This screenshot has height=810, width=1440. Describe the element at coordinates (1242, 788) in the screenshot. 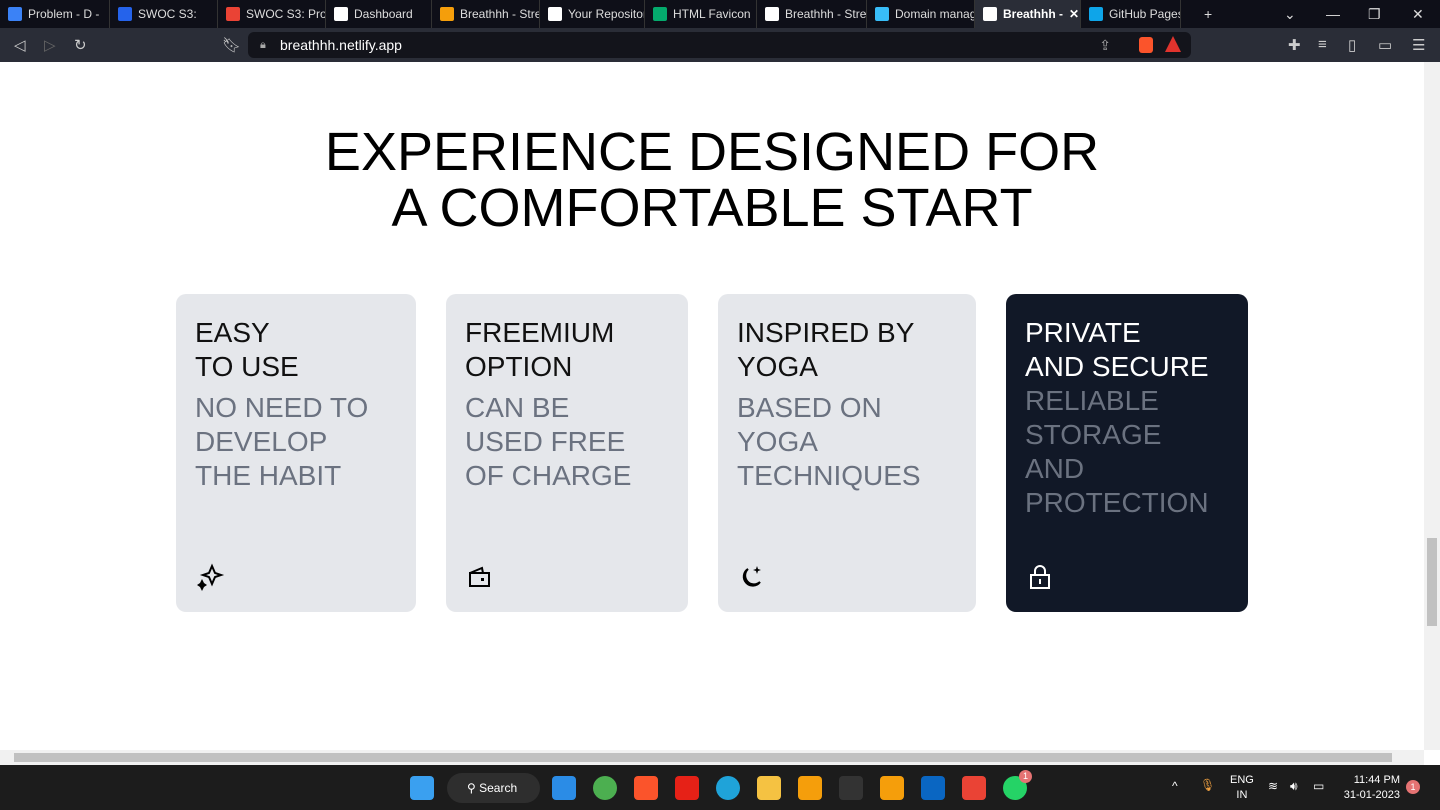

I see `language-indicator: ENG IN` at that location.